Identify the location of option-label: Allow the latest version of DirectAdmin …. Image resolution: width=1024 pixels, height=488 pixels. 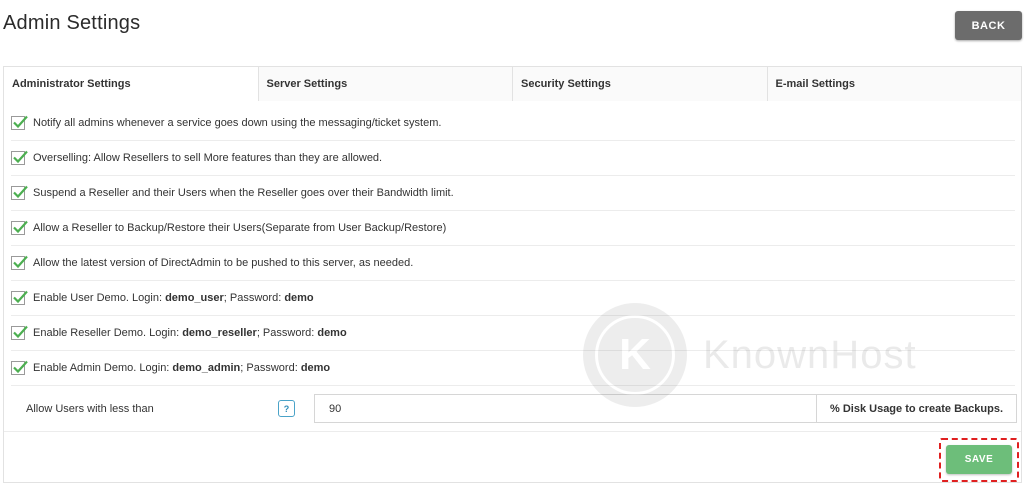
(223, 263).